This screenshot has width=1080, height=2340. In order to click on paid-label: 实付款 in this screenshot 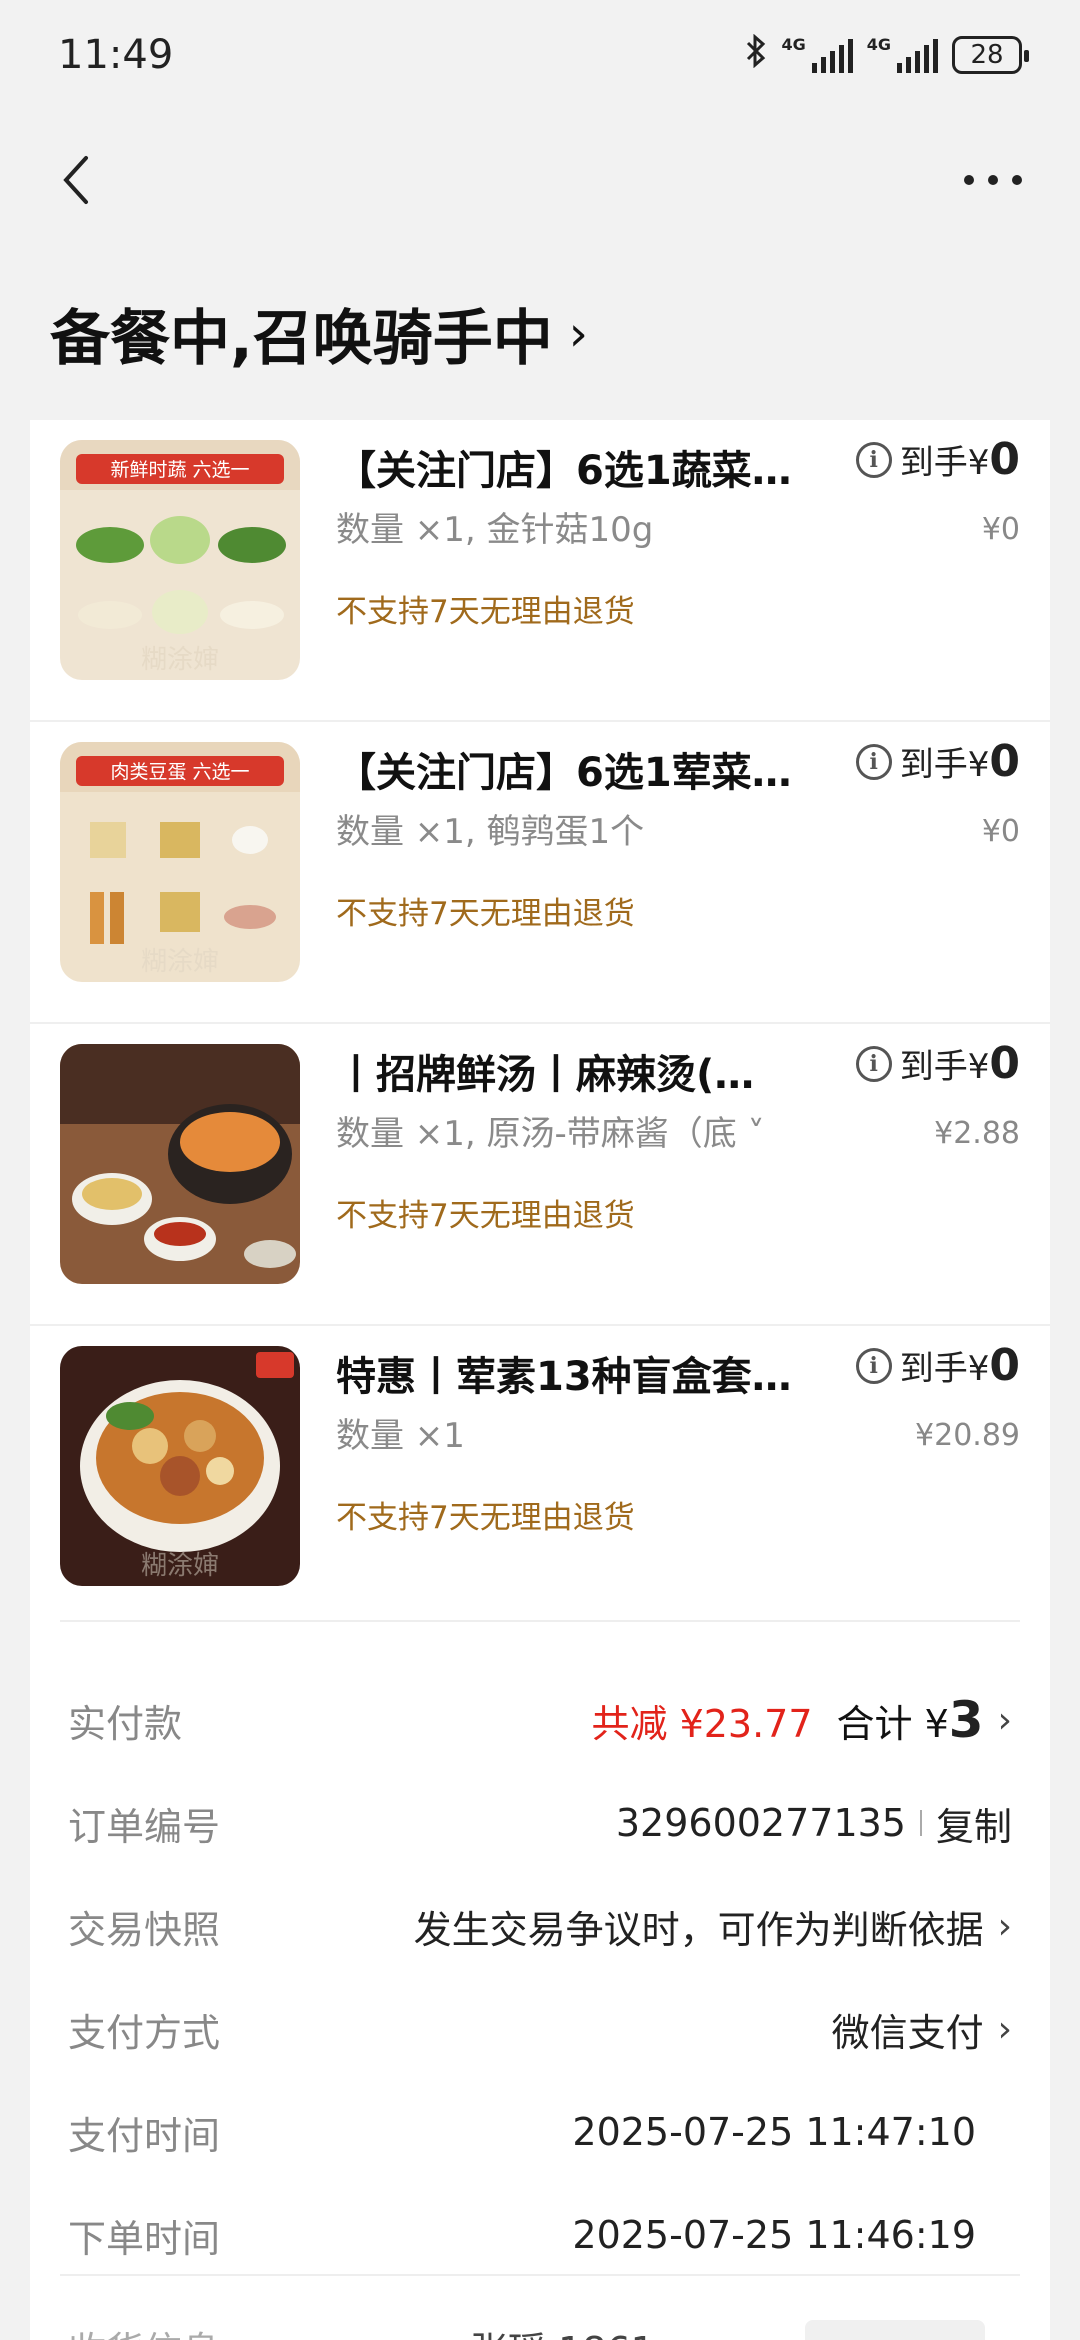, I will do `click(125, 1723)`.